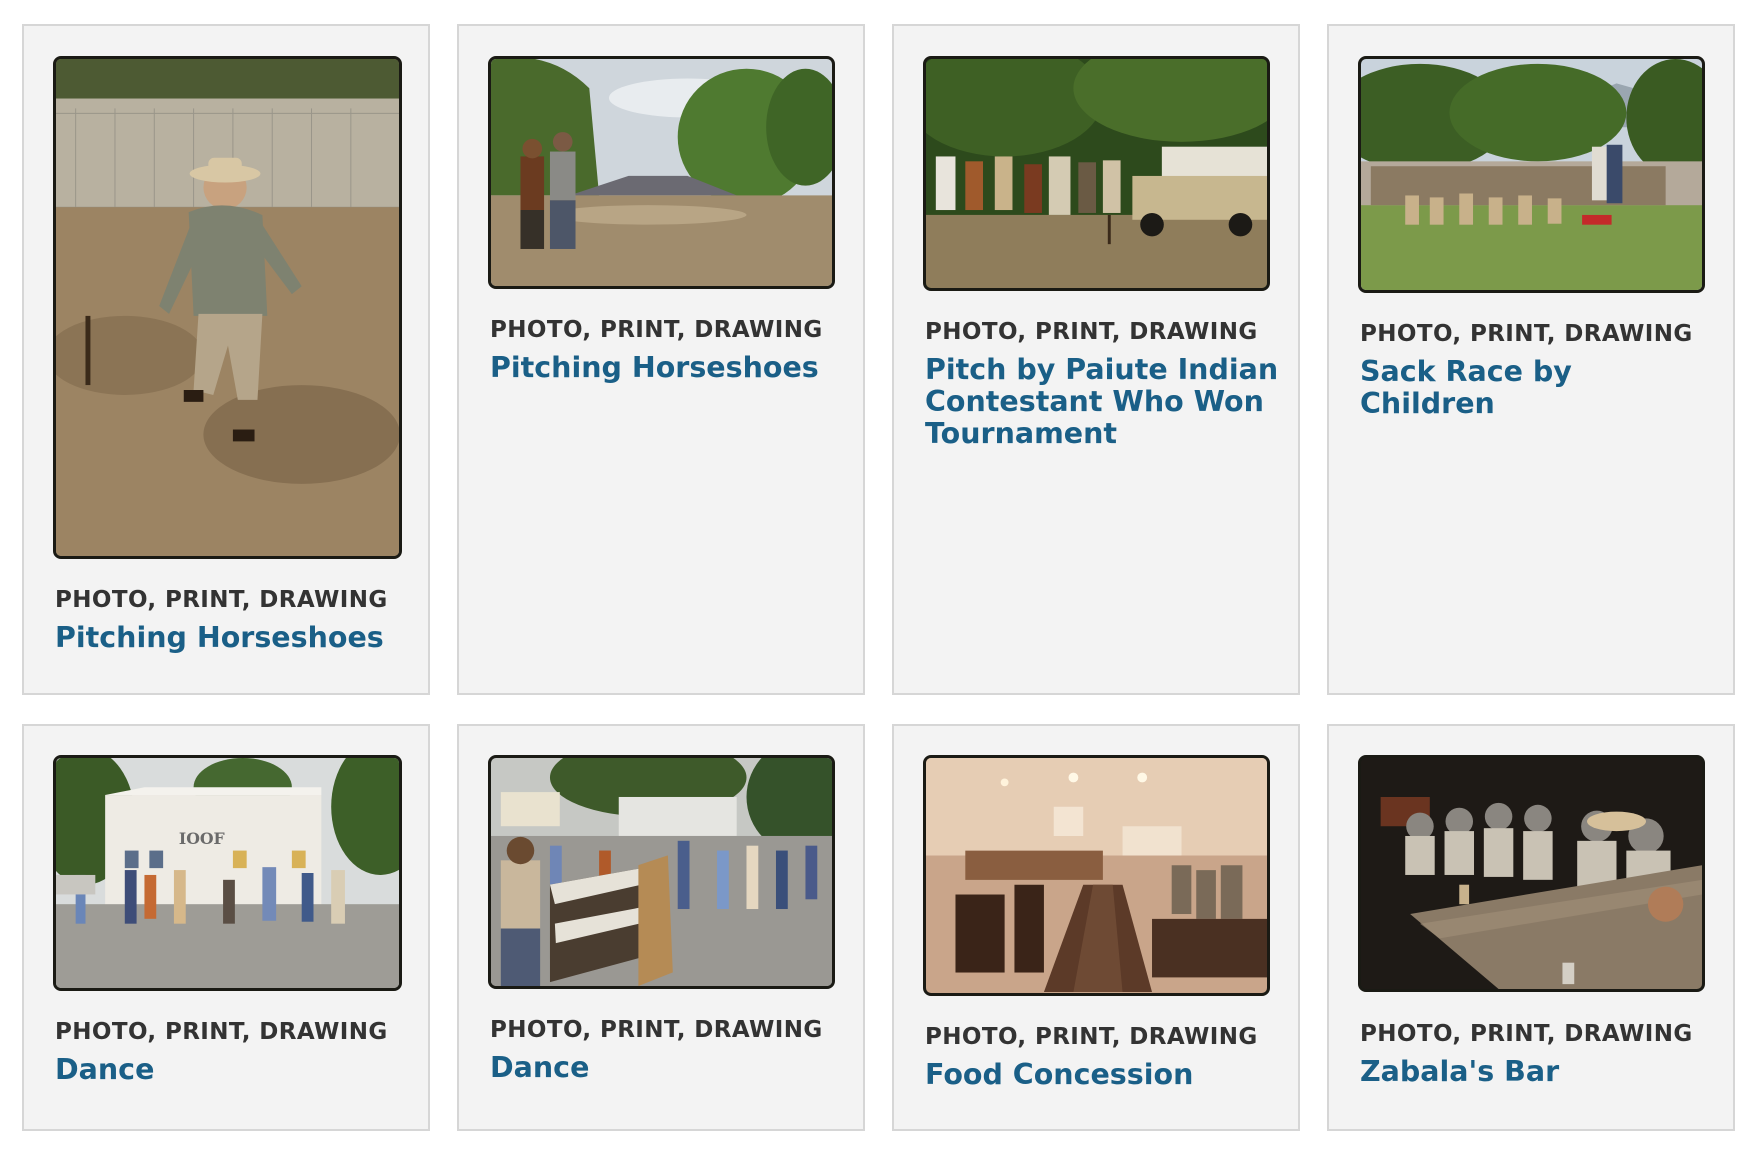  I want to click on result-card: PHOTO, PRINT, DRAWING Food Concession, so click(1096, 927).